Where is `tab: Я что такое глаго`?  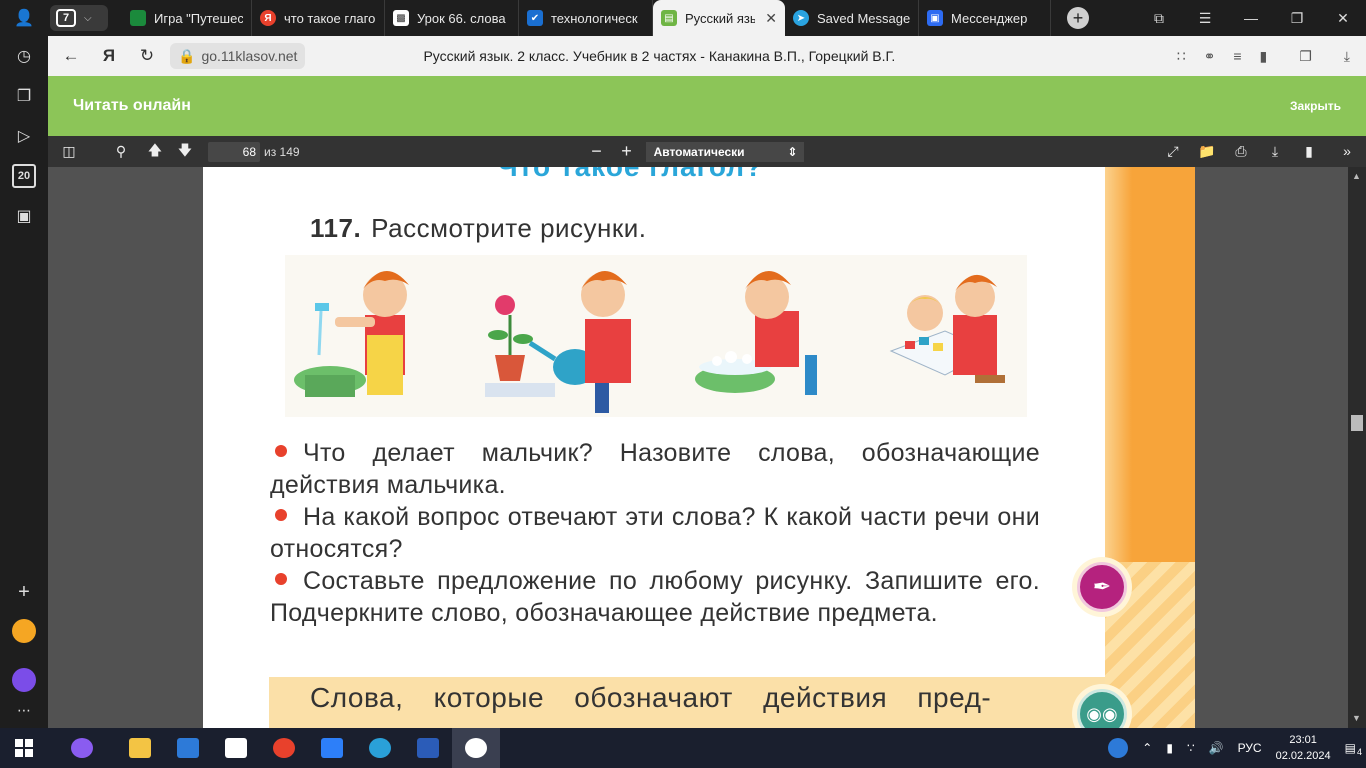 tab: Я что такое глаго is located at coordinates (318, 18).